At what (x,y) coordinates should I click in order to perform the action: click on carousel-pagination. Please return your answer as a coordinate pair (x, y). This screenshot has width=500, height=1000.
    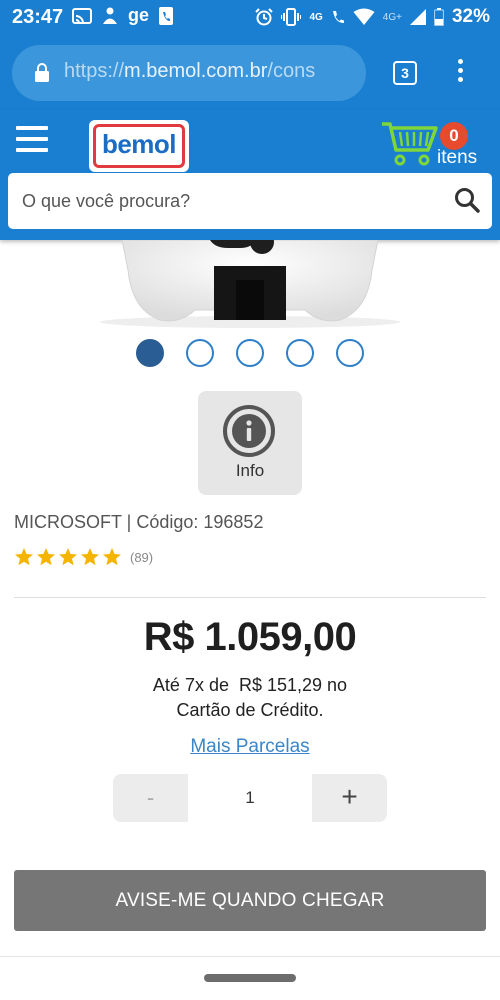
    Looking at the image, I should click on (250, 353).